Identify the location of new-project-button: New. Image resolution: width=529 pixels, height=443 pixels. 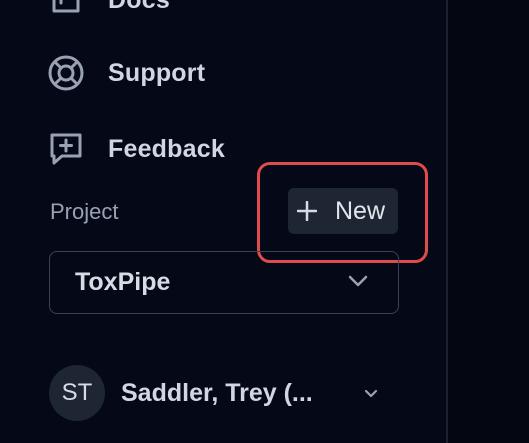
(343, 211).